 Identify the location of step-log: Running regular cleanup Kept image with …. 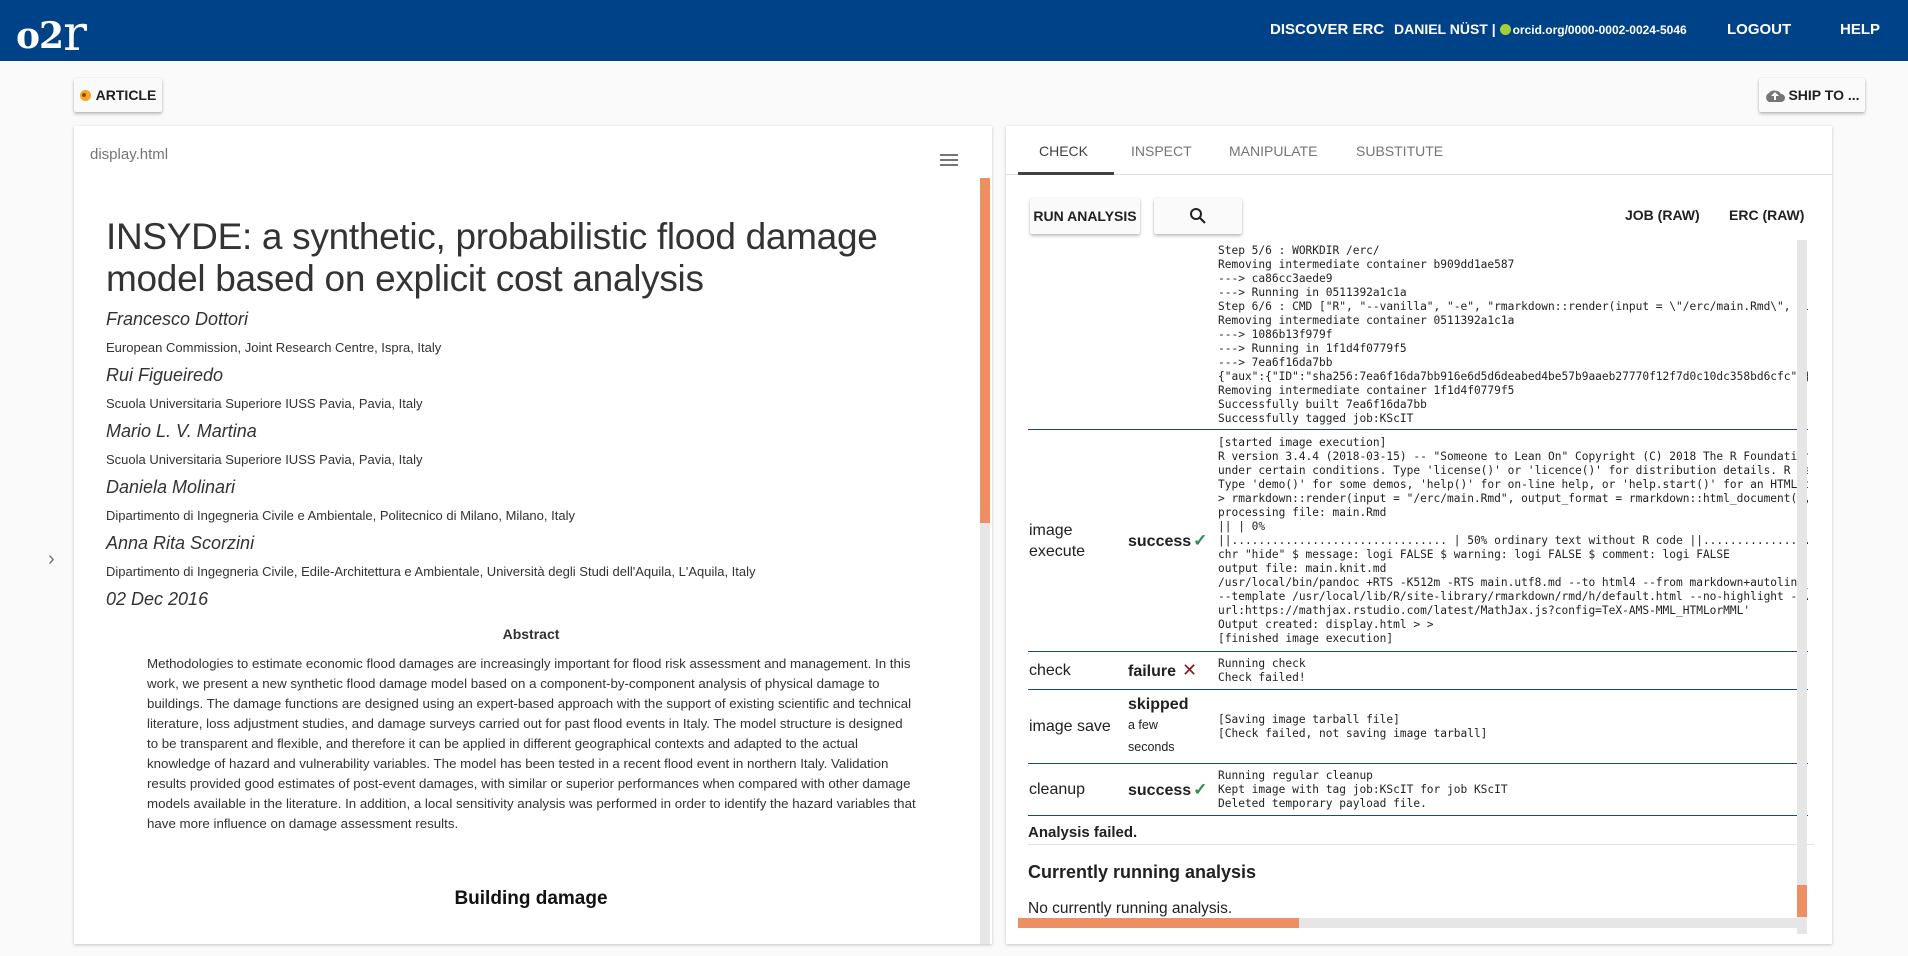
(1363, 789).